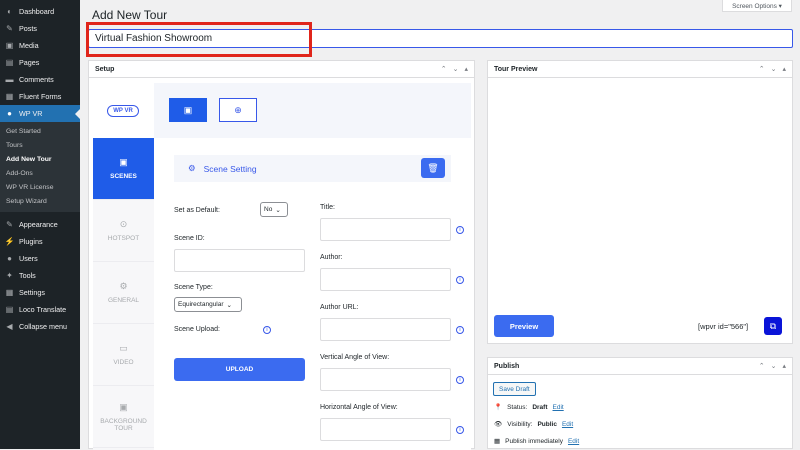 This screenshot has height=450, width=800. I want to click on tab-background-tour: ▣ BACKGROUND TOUR, so click(123, 417).